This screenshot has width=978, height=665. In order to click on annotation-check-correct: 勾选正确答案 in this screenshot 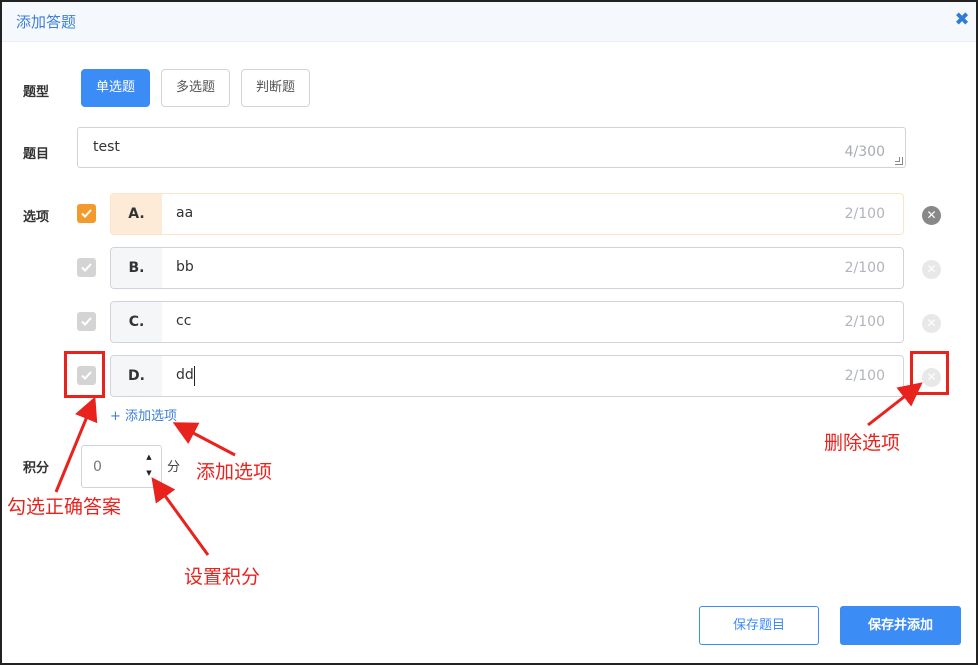, I will do `click(64, 507)`.